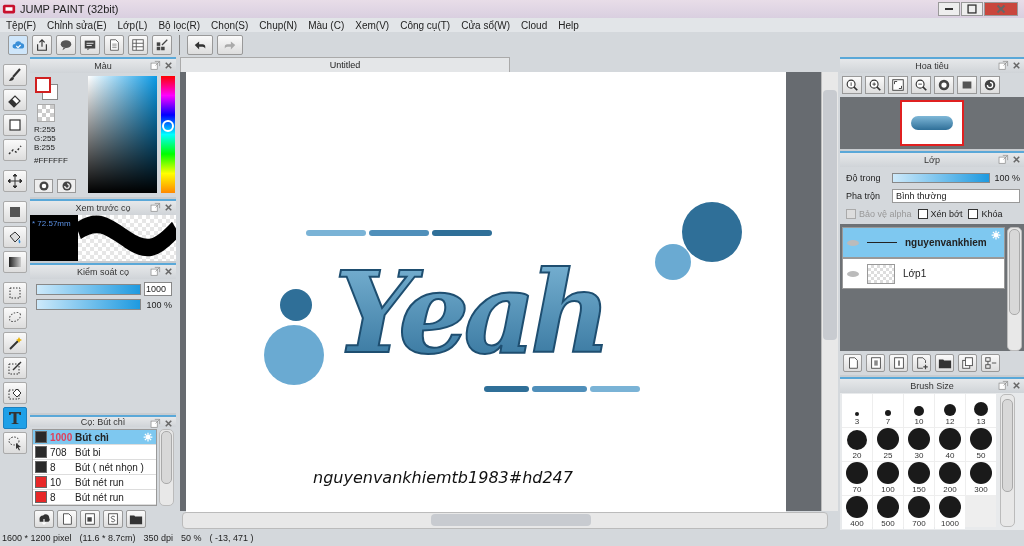 This screenshot has width=1024, height=546. Describe the element at coordinates (113, 519) in the screenshot. I see `script-button` at that location.